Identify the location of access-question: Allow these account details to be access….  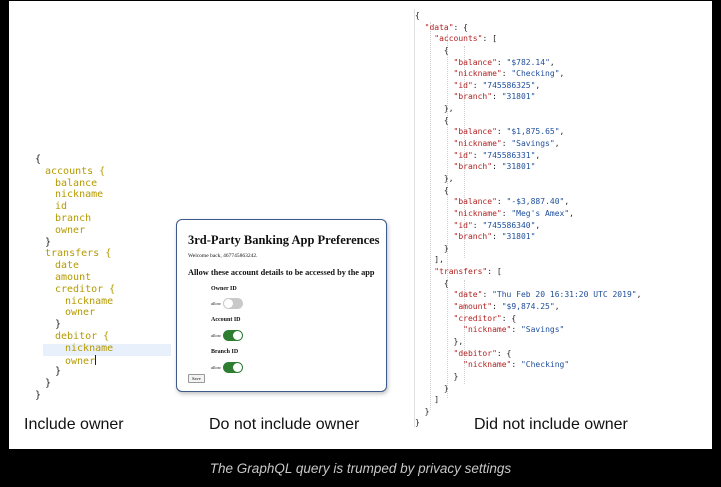
(281, 272).